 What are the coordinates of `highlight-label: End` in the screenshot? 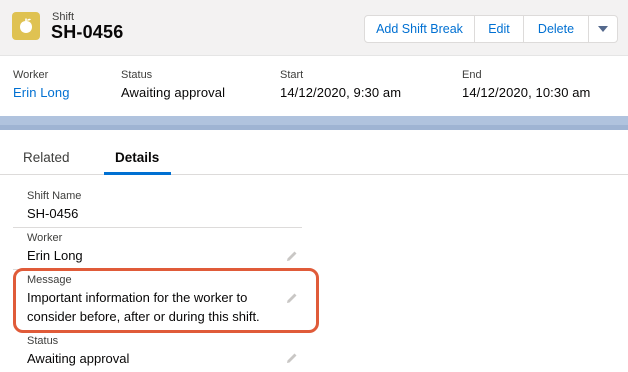 It's located at (472, 75).